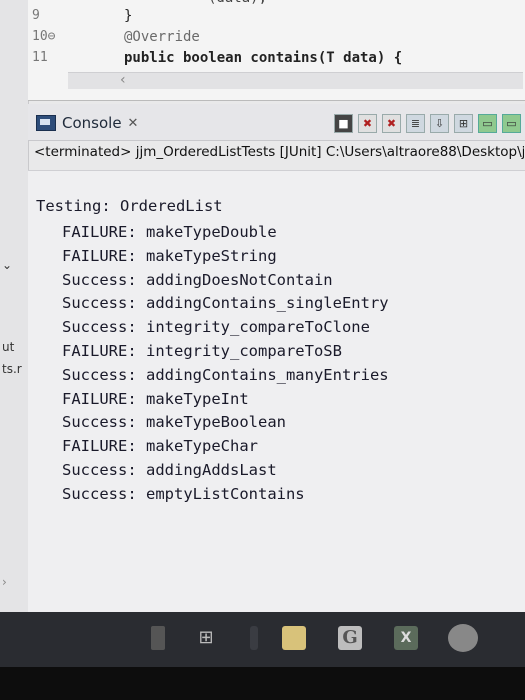 Image resolution: width=525 pixels, height=700 pixels. I want to click on left-strip-label-2: ts.r, so click(12, 369).